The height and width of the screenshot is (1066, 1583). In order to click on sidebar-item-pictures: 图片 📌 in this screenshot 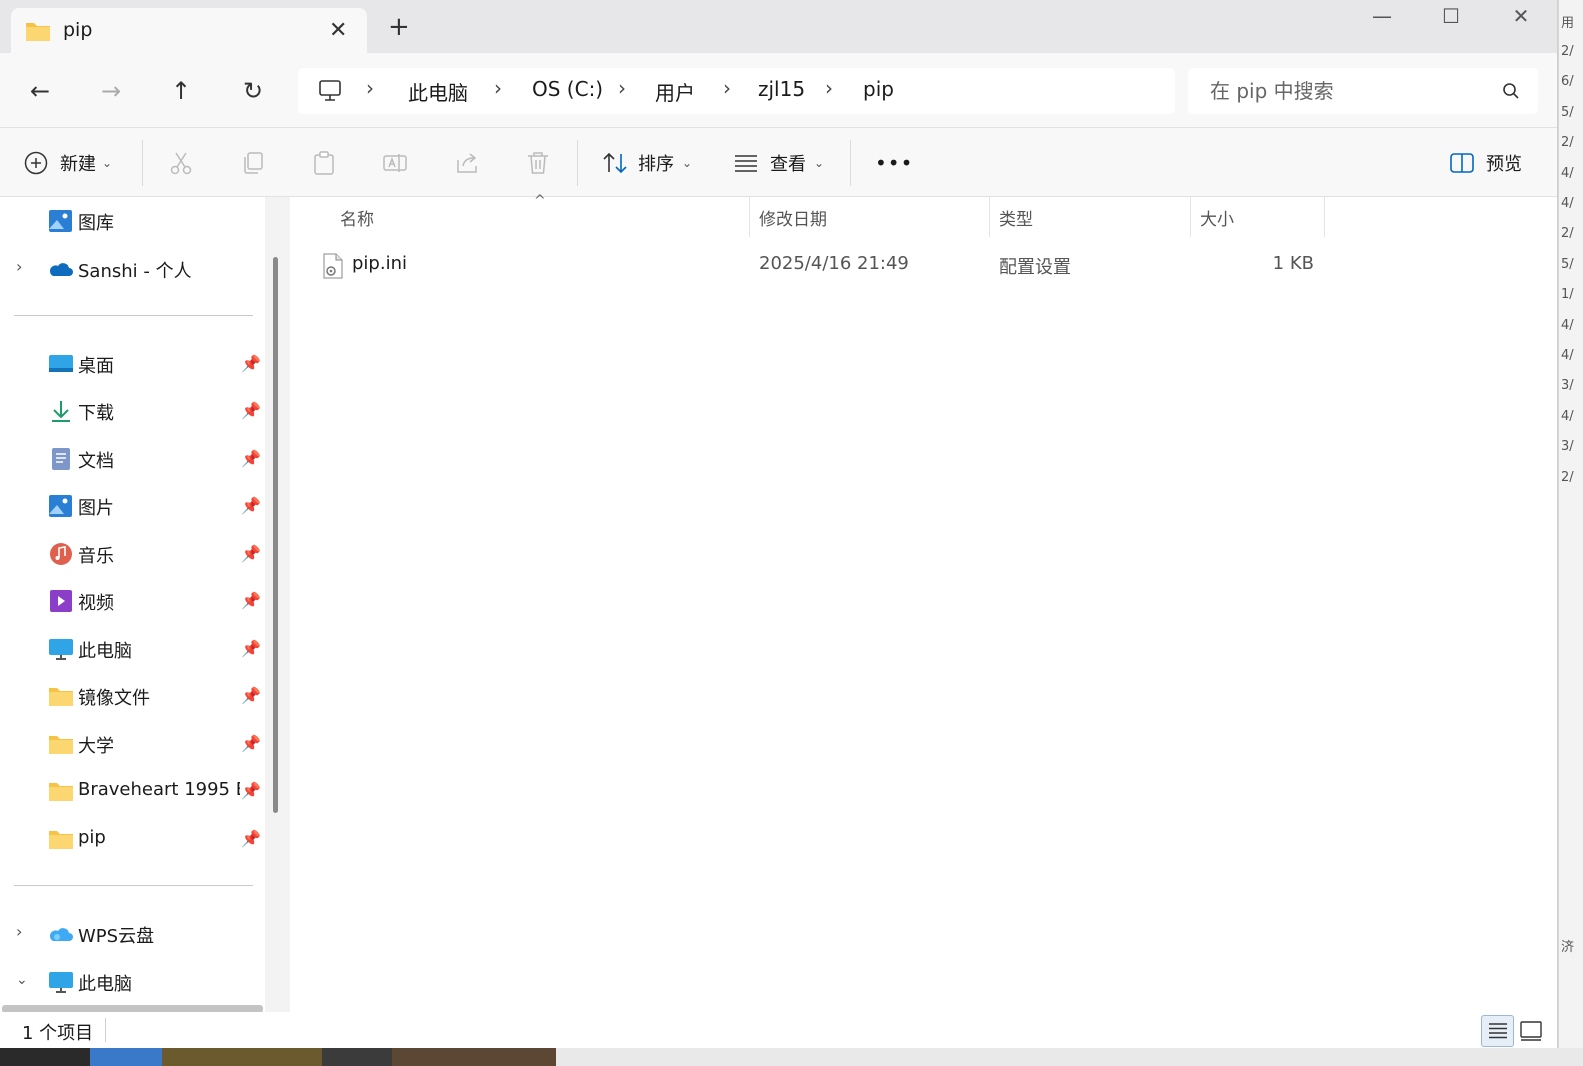, I will do `click(132, 506)`.